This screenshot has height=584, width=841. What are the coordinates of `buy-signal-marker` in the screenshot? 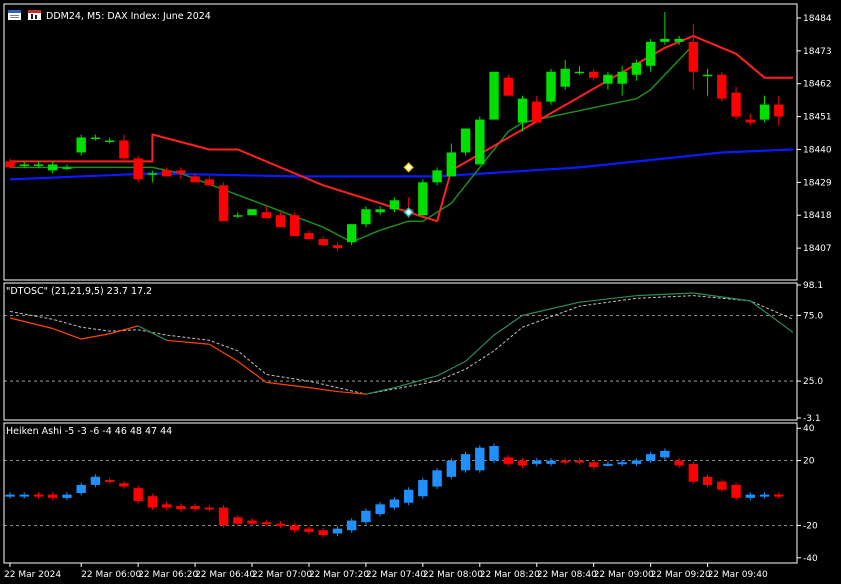 It's located at (408, 167).